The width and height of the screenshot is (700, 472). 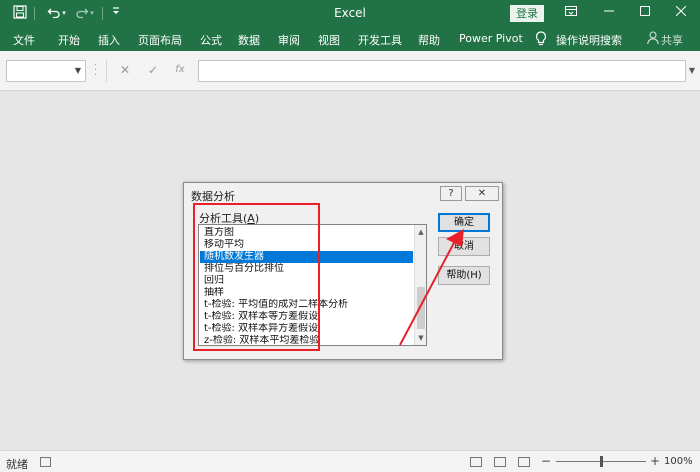 I want to click on tab-power-pivot: Power Pivot, so click(x=491, y=38).